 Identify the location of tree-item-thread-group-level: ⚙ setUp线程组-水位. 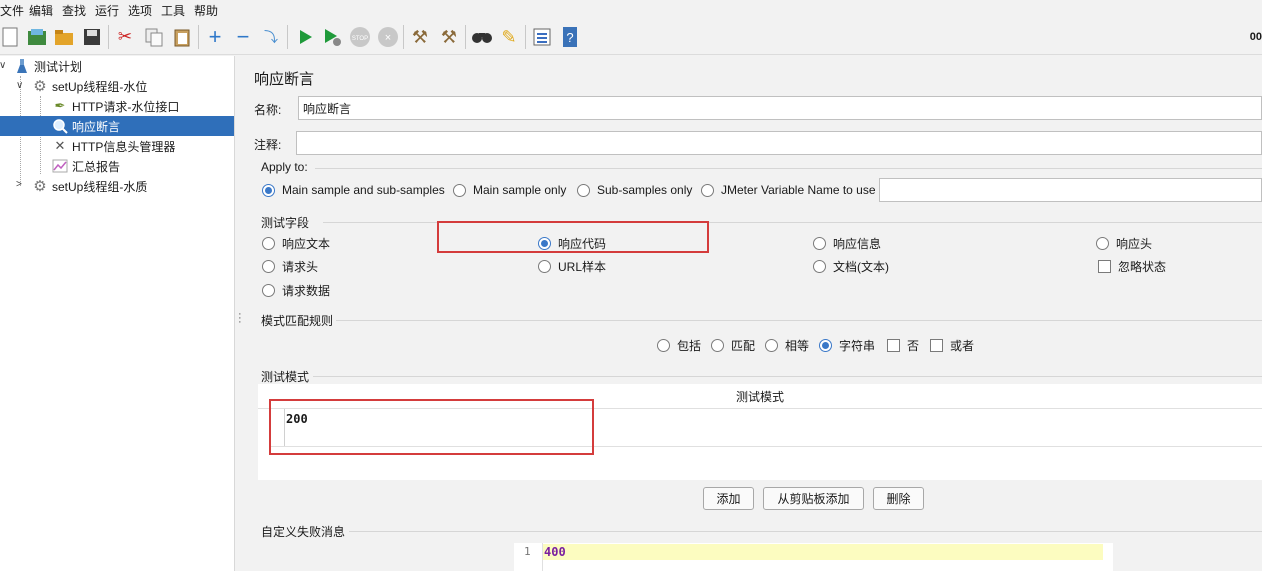
(132, 86).